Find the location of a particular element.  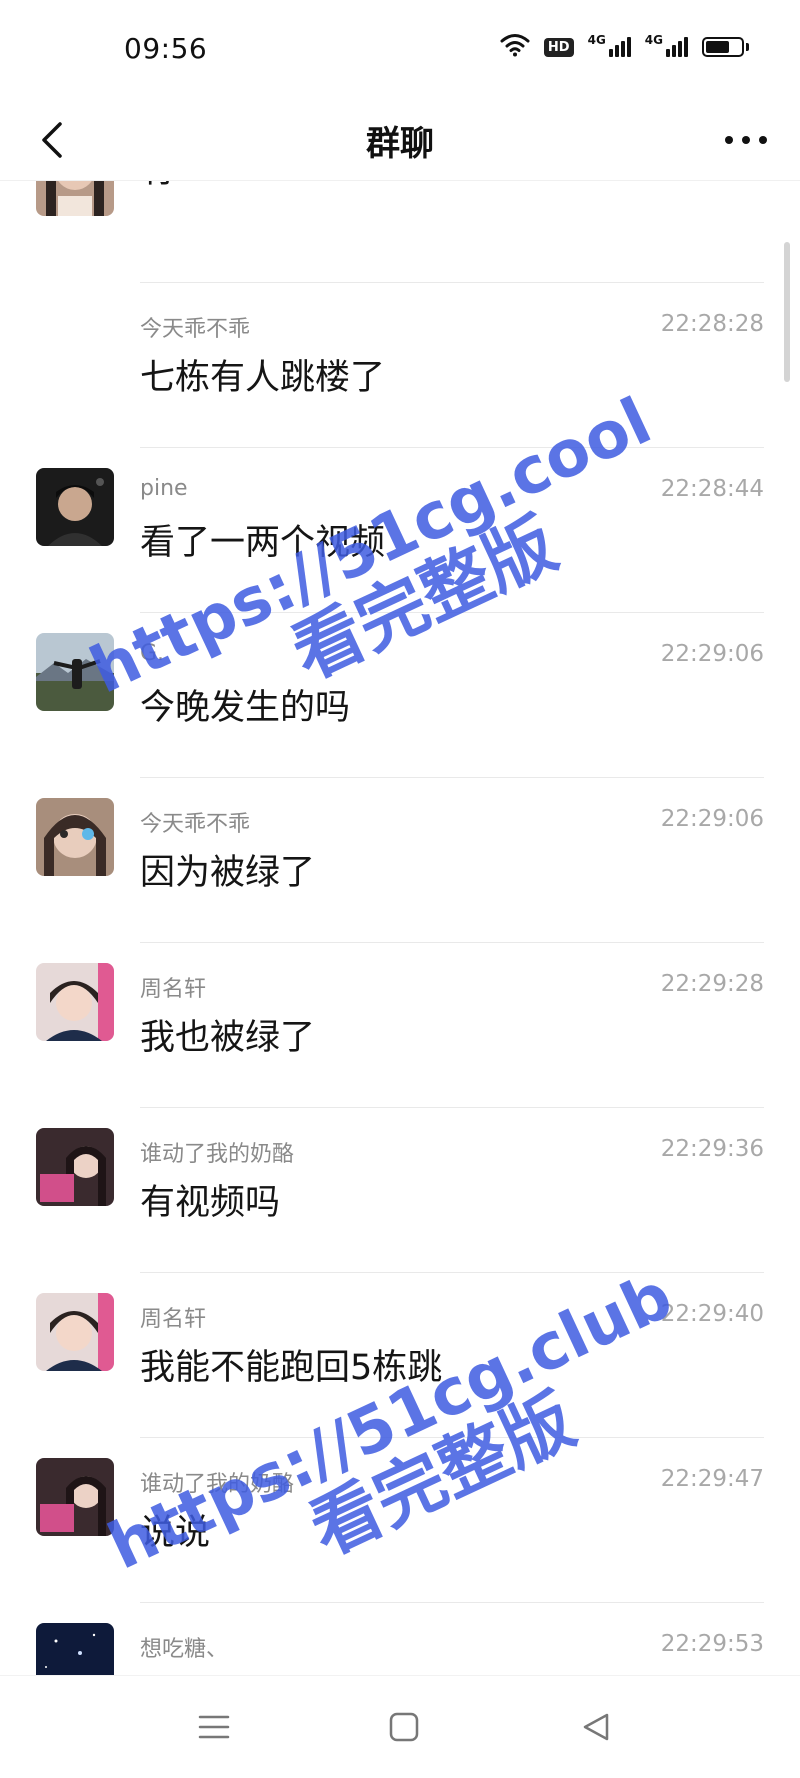

battery-icon is located at coordinates (725, 47).